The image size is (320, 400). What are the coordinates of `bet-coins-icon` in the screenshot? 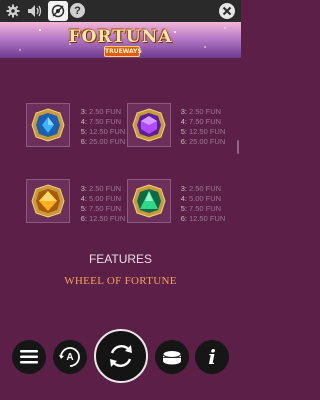 It's located at (172, 357).